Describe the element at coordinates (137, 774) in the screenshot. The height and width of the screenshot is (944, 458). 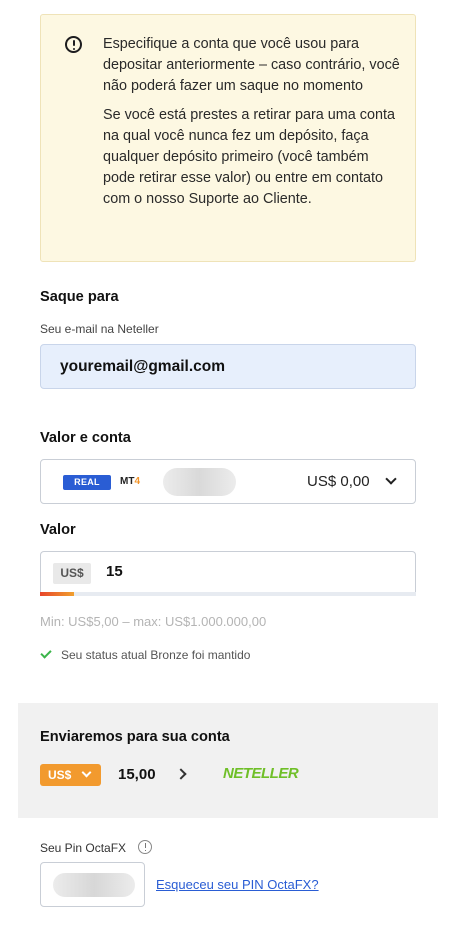
I see `send-amount: 15,00` at that location.